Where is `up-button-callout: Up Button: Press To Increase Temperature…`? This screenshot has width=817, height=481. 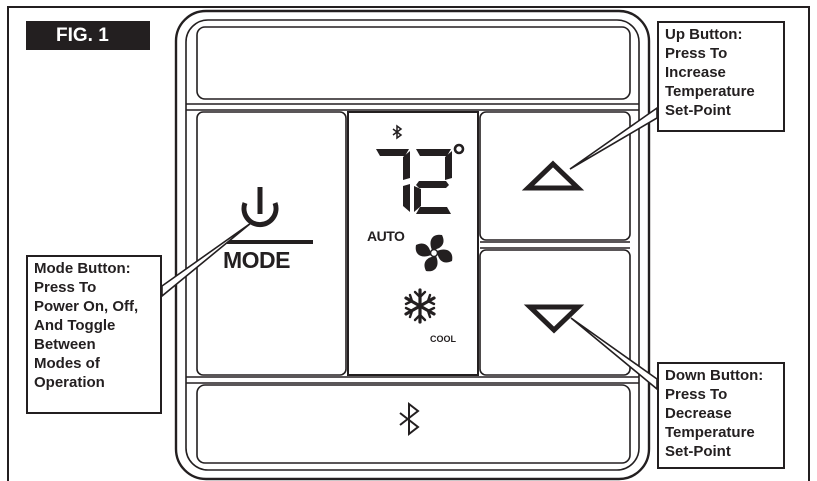 up-button-callout: Up Button: Press To Increase Temperature… is located at coordinates (721, 76).